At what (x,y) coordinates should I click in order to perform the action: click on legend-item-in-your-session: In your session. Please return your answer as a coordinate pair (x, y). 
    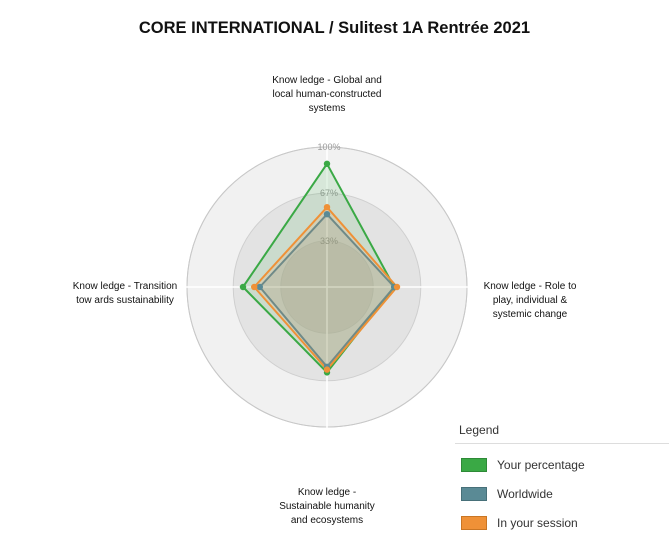
    Looking at the image, I should click on (519, 523).